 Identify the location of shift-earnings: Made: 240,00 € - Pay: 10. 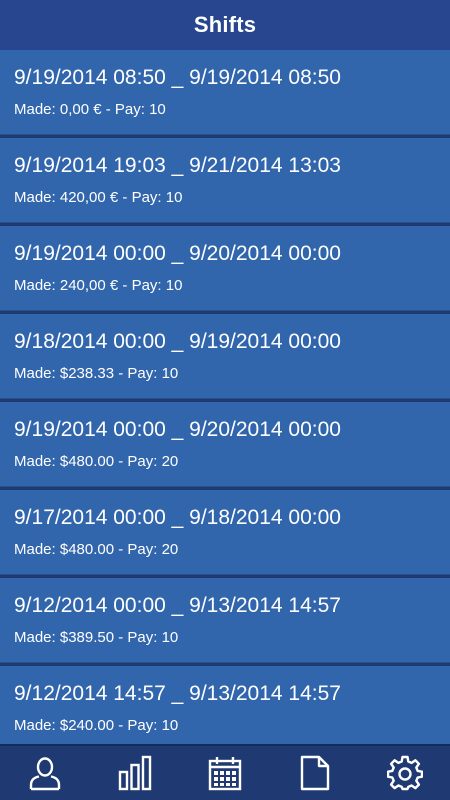
(98, 285).